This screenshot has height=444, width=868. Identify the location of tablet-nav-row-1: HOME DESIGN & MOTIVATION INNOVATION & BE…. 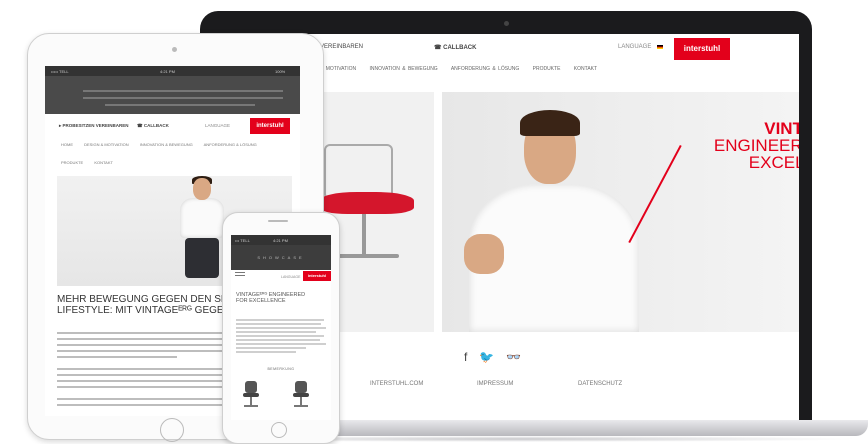
(164, 144).